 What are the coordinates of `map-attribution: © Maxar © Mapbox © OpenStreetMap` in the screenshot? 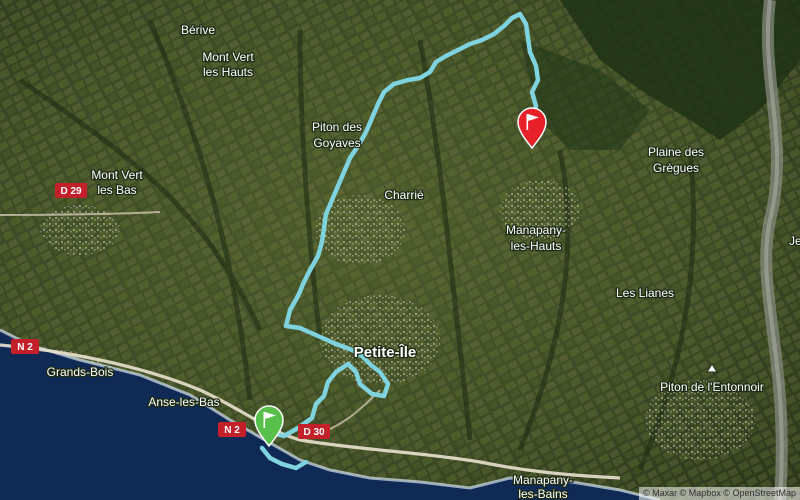 It's located at (719, 493).